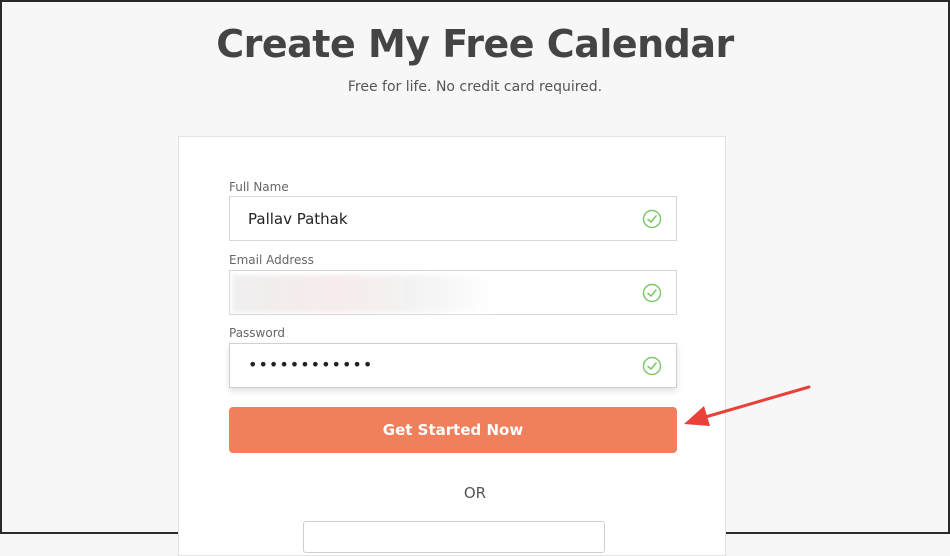  I want to click on email-field, so click(453, 292).